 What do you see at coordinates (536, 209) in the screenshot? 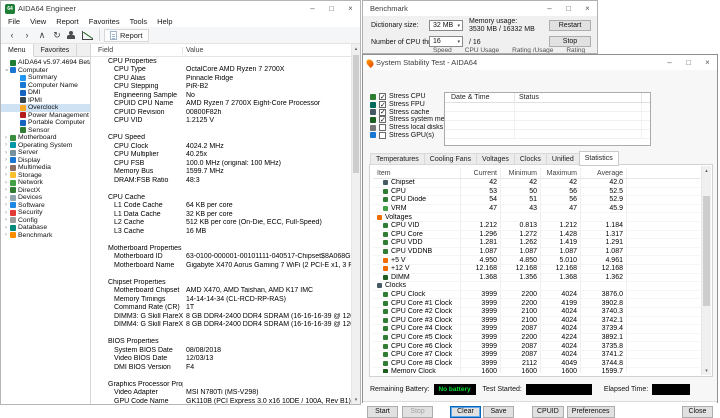
I see `stats-row: VRM 47 43 47 45.9` at bounding box center [536, 209].